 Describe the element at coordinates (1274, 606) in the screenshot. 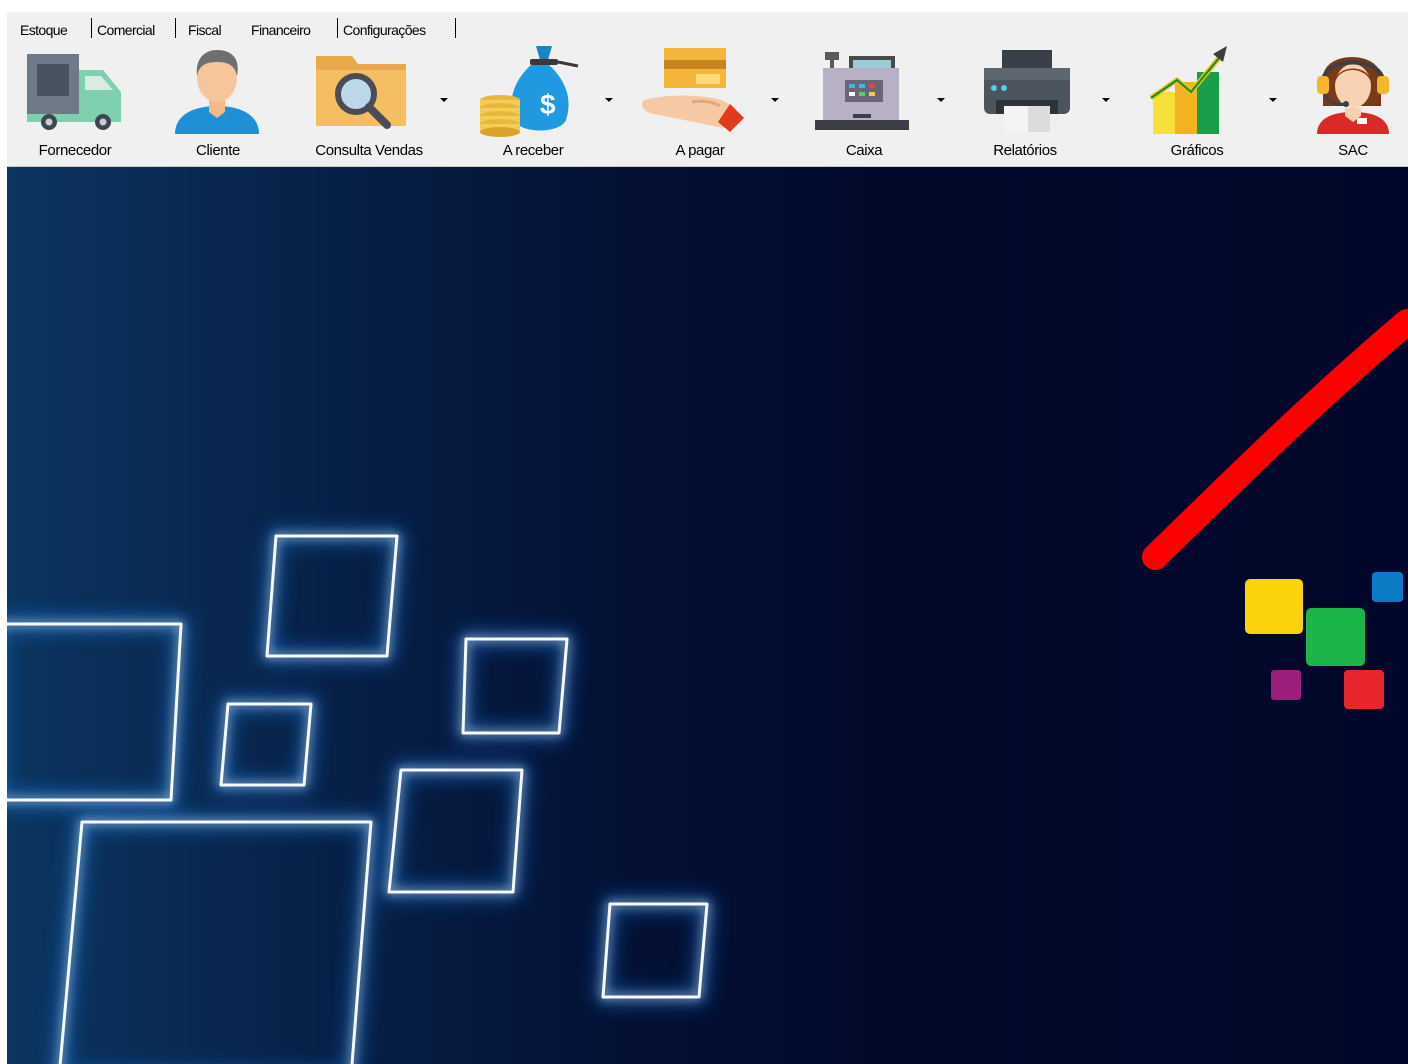

I see `logo-square-yellow` at that location.